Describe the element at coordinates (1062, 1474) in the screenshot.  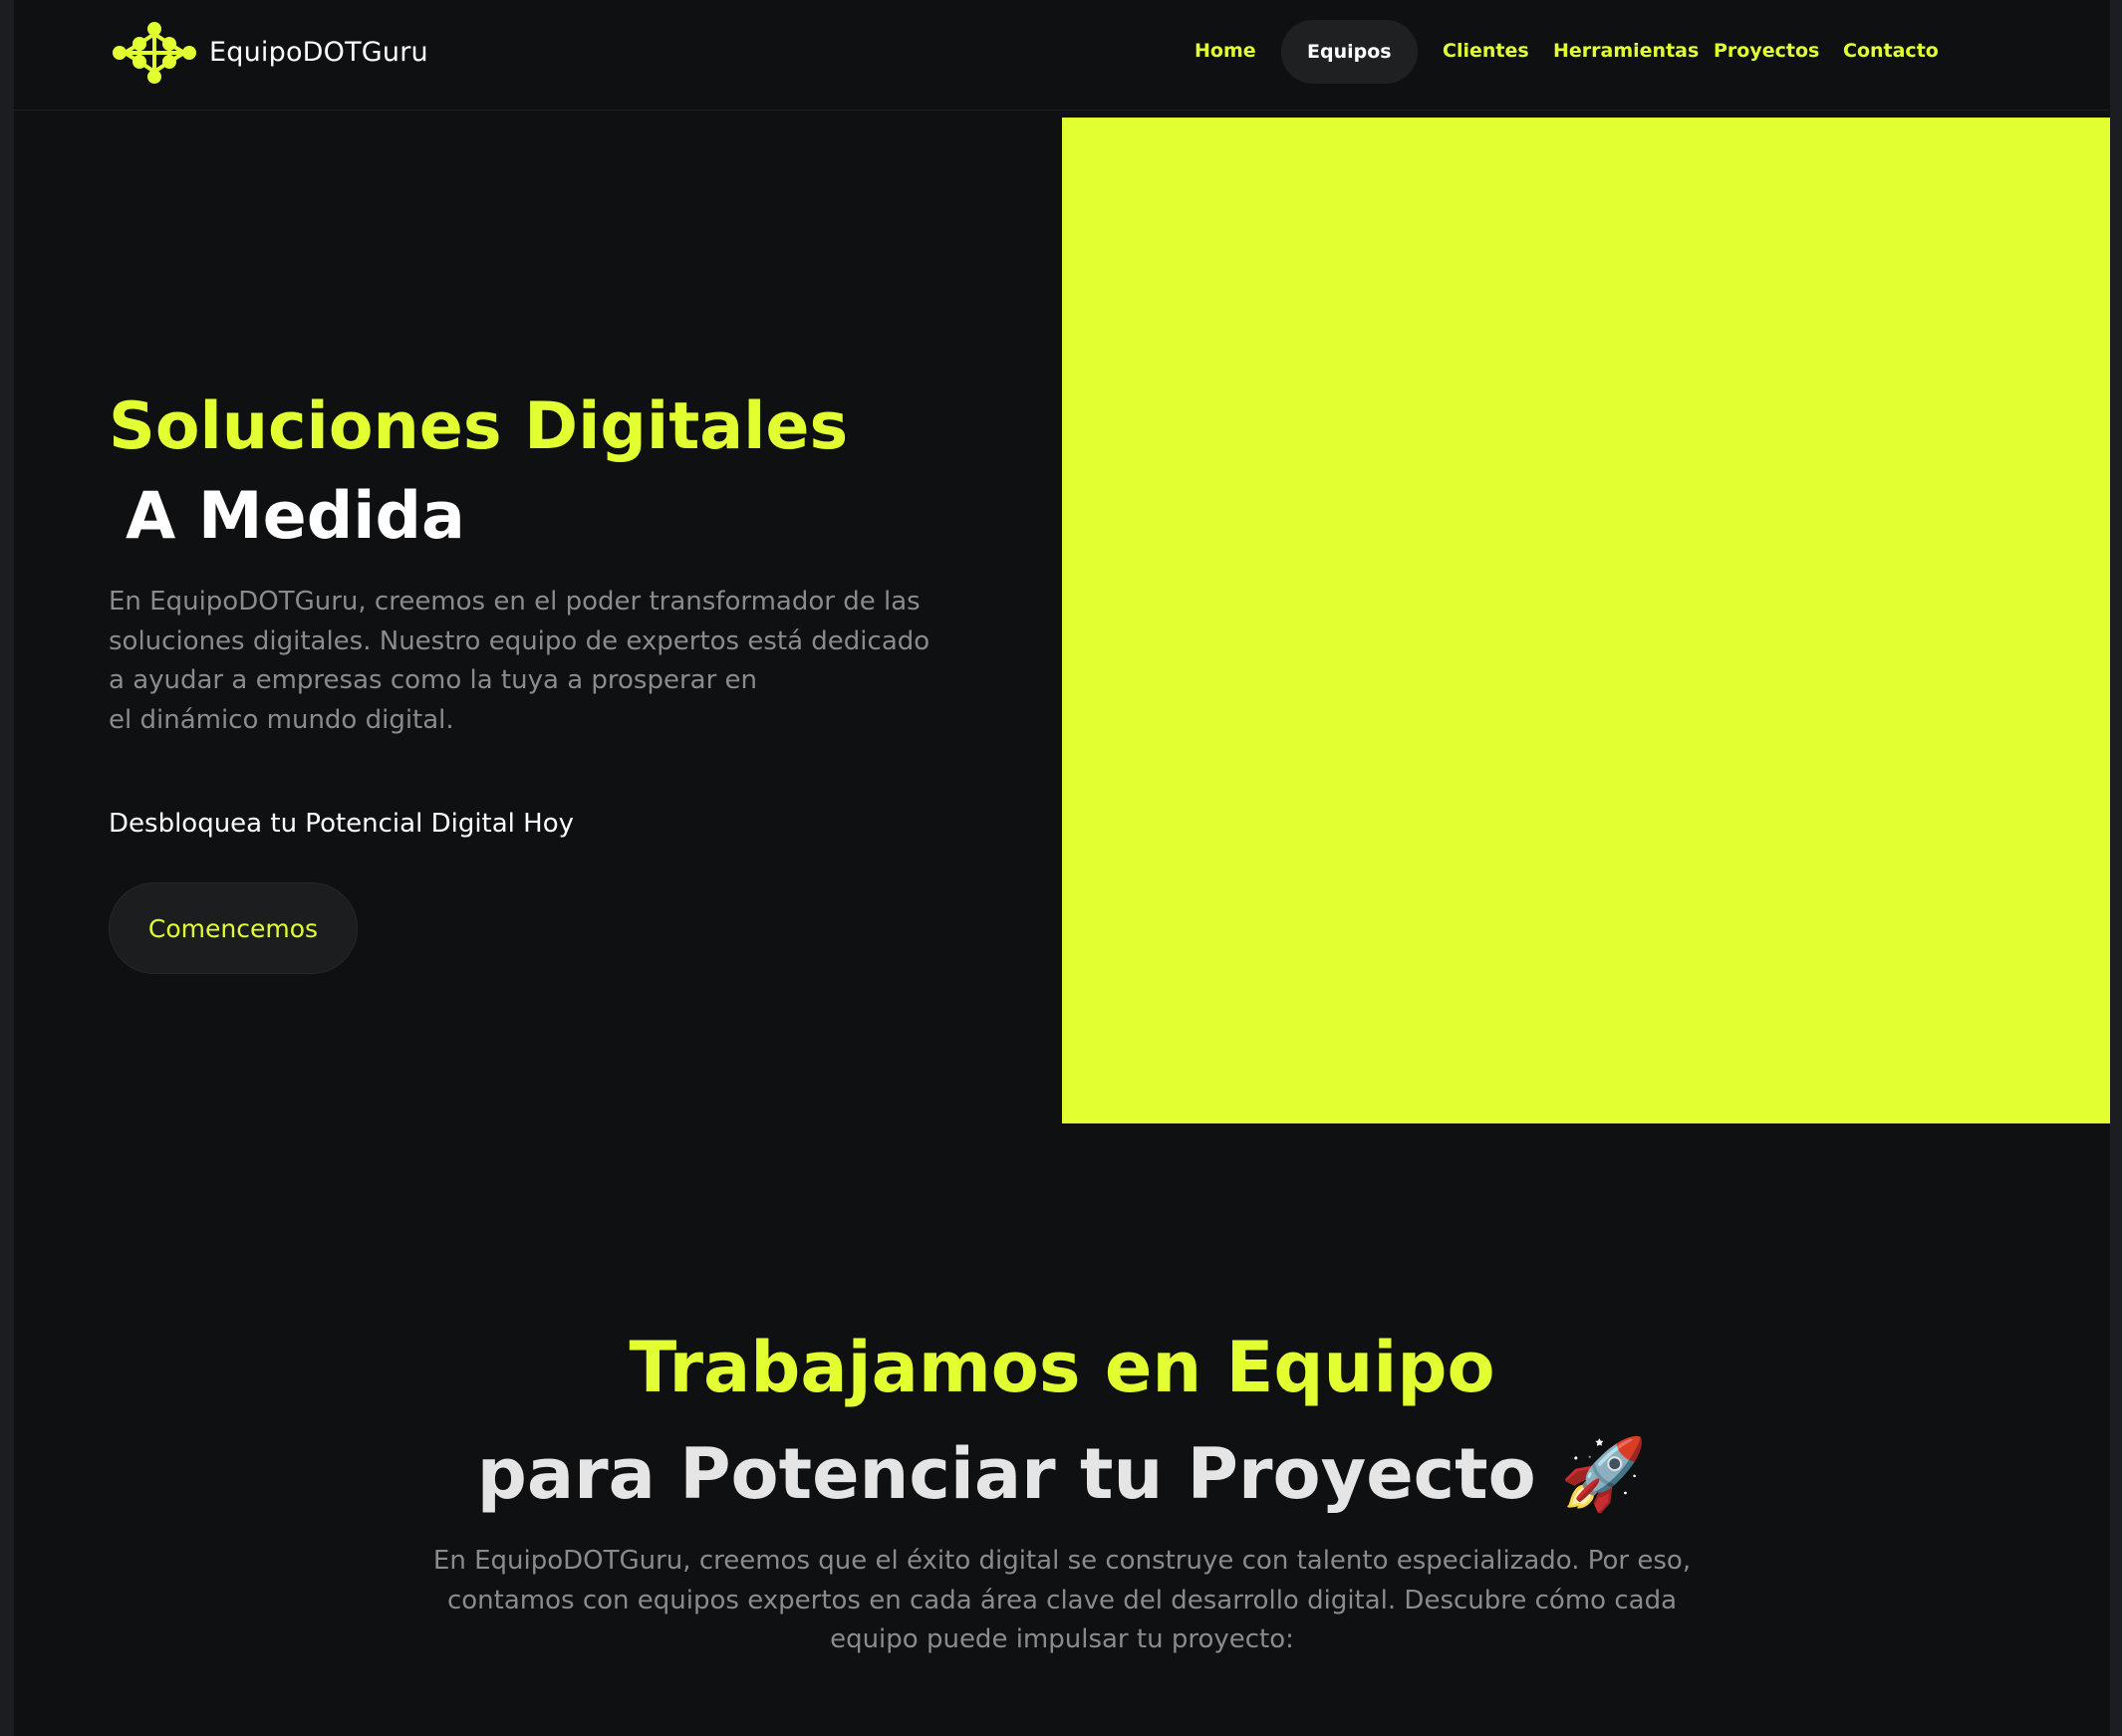
I see `teams-title-line2: para Potenciar tu Proyecto 🚀` at that location.